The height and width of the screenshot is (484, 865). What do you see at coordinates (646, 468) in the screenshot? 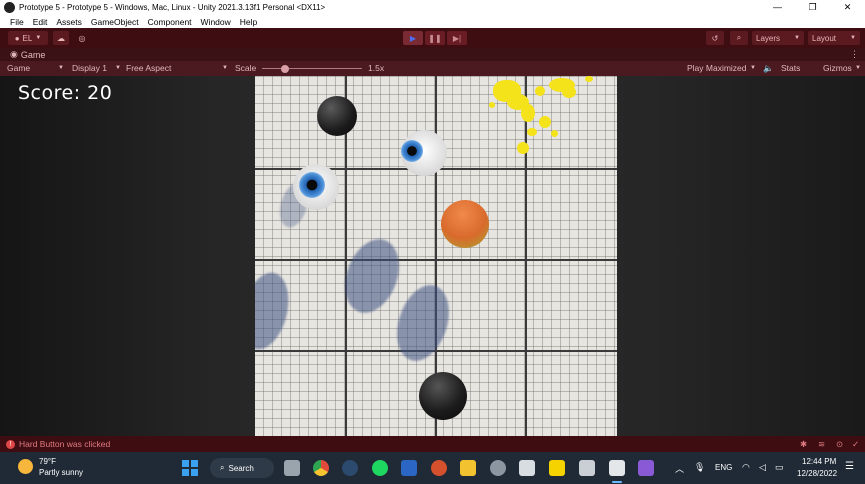
I see `visual-studio-icon` at bounding box center [646, 468].